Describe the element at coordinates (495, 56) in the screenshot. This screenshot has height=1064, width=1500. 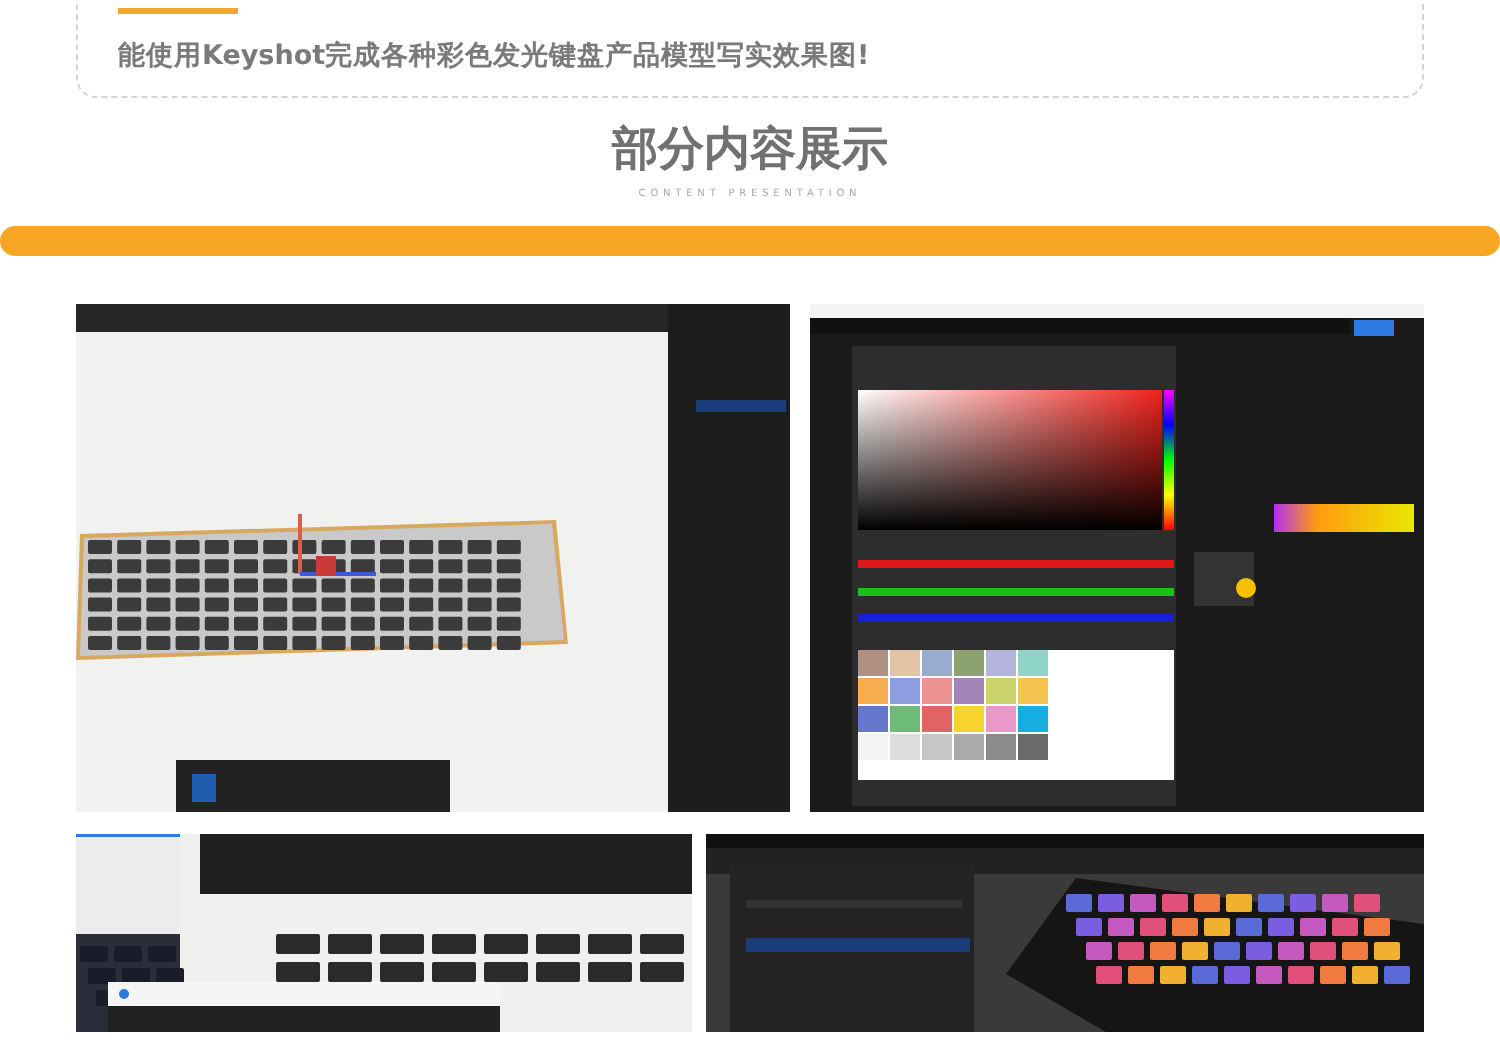
I see `intro-text: 能使用Keyshot完成各种彩色发光键盘产品模型写实效果图!` at that location.